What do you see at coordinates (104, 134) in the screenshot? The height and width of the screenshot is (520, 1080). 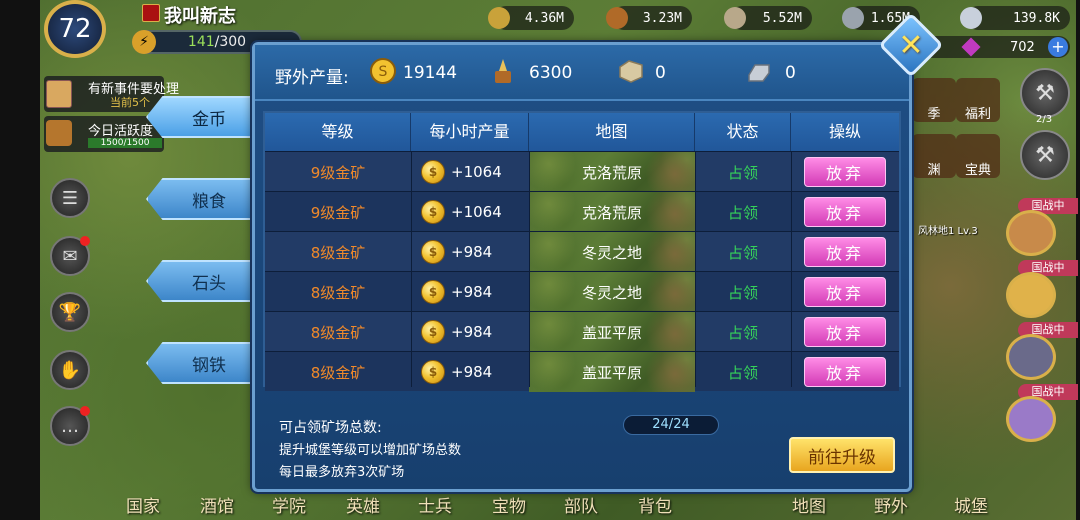 I see `daily-activity: 今日活跃度 1500/1500` at bounding box center [104, 134].